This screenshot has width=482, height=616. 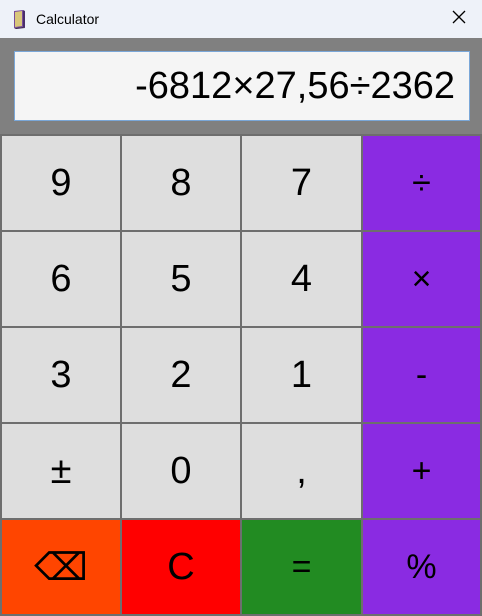 What do you see at coordinates (61, 567) in the screenshot?
I see `backspace-button: ⌫` at bounding box center [61, 567].